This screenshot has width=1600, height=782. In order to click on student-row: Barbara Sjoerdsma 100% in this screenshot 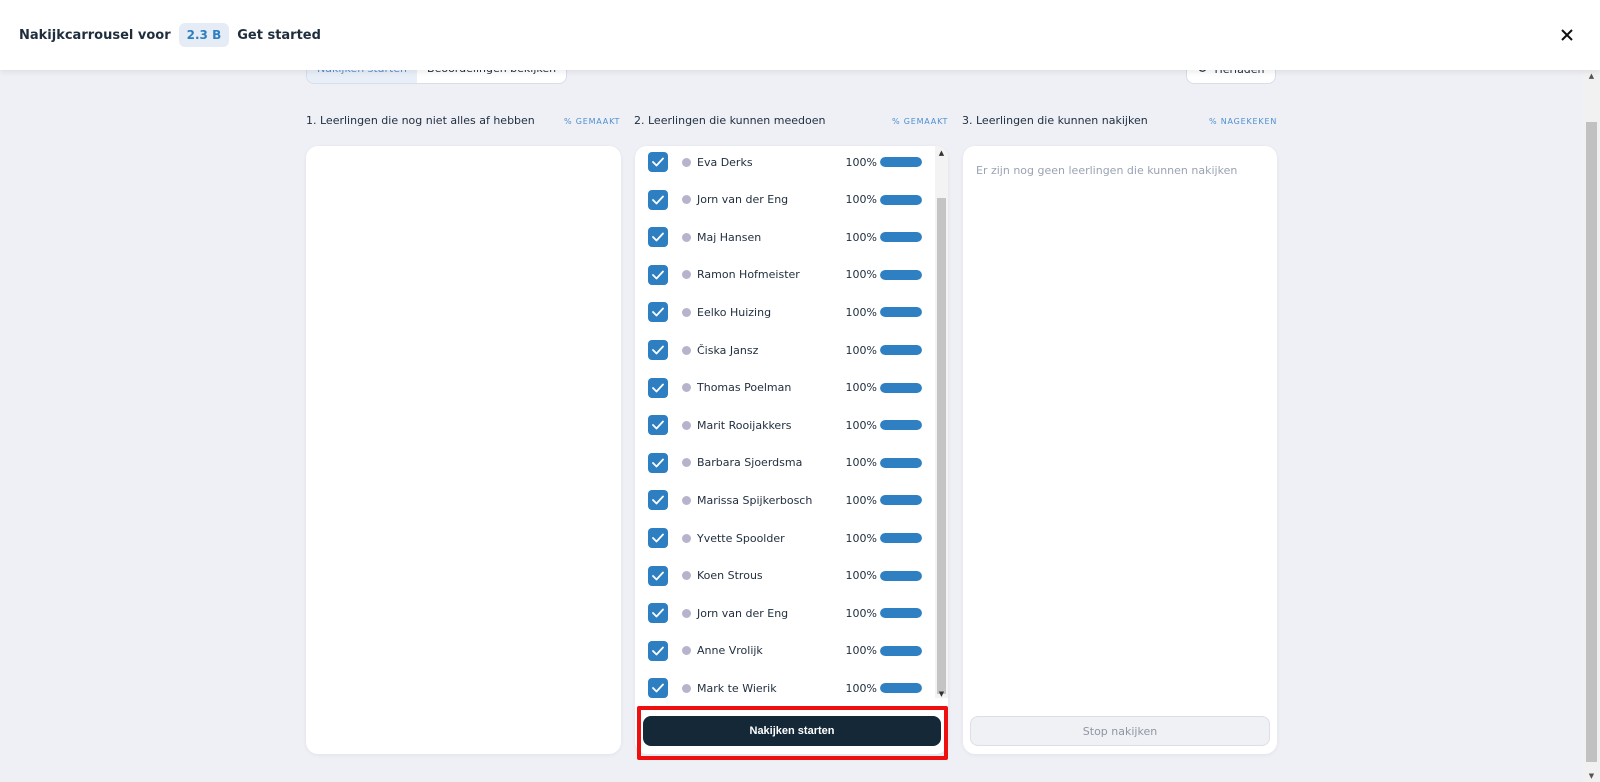, I will do `click(785, 463)`.